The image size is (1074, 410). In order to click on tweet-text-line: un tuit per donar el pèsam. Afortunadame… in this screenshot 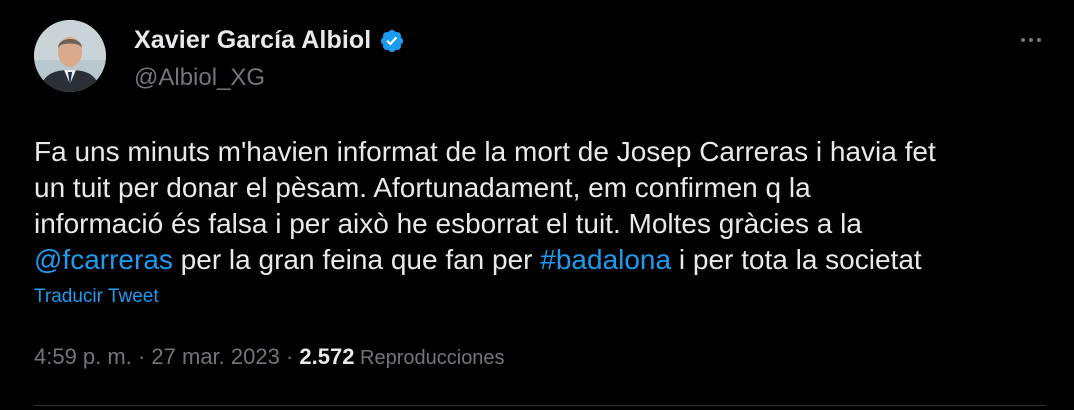, I will do `click(422, 187)`.